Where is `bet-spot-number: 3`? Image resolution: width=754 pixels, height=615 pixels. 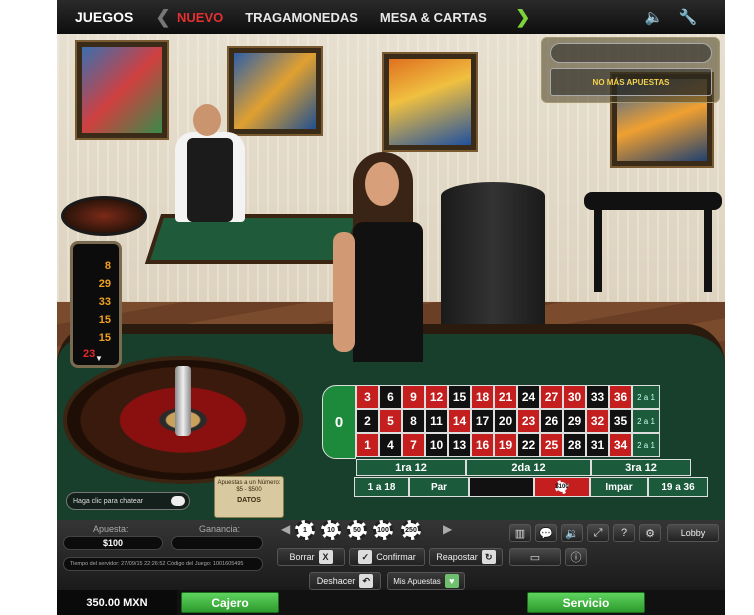
bet-spot-number: 3 is located at coordinates (367, 397).